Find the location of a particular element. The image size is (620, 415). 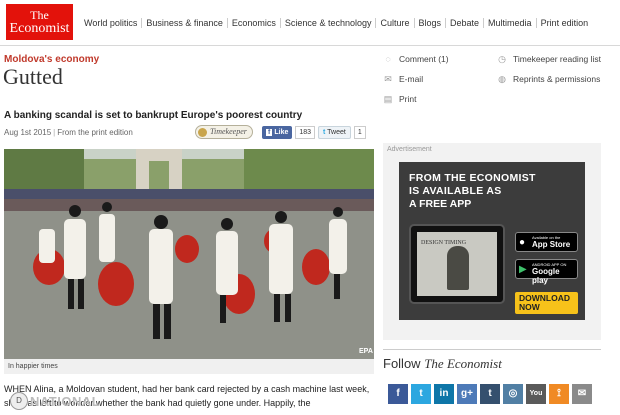

email-link: ✉ E-mail is located at coordinates (403, 79).